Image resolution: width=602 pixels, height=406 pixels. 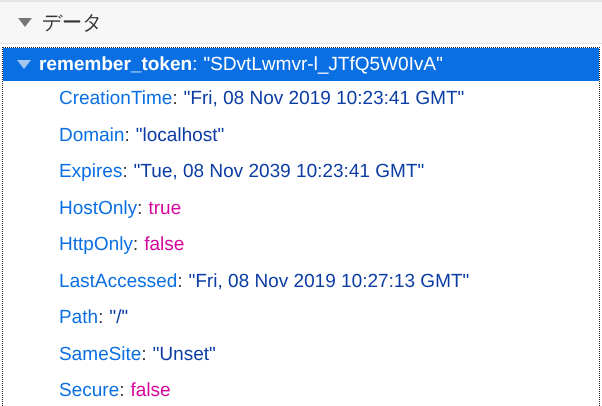 I want to click on property-key: HttpOnly, so click(x=96, y=245).